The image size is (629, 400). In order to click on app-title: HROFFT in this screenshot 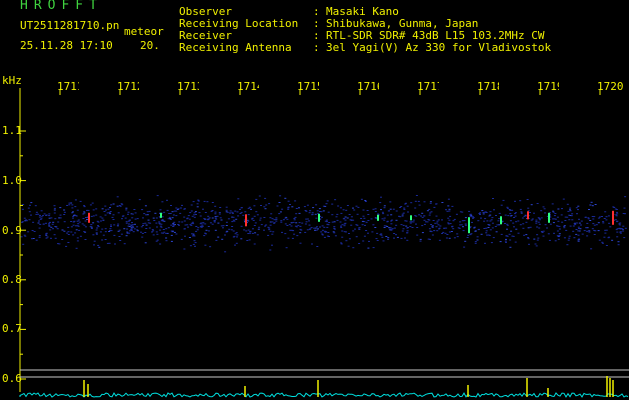, I will do `click(61, 6)`.